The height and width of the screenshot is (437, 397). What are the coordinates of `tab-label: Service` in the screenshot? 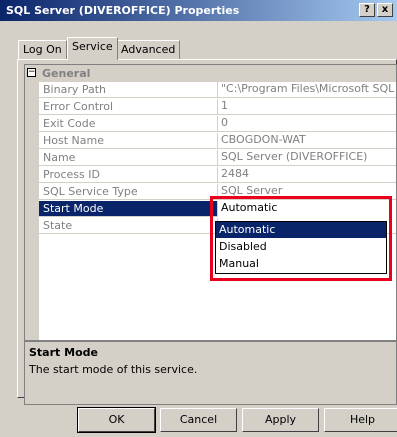 It's located at (92, 46).